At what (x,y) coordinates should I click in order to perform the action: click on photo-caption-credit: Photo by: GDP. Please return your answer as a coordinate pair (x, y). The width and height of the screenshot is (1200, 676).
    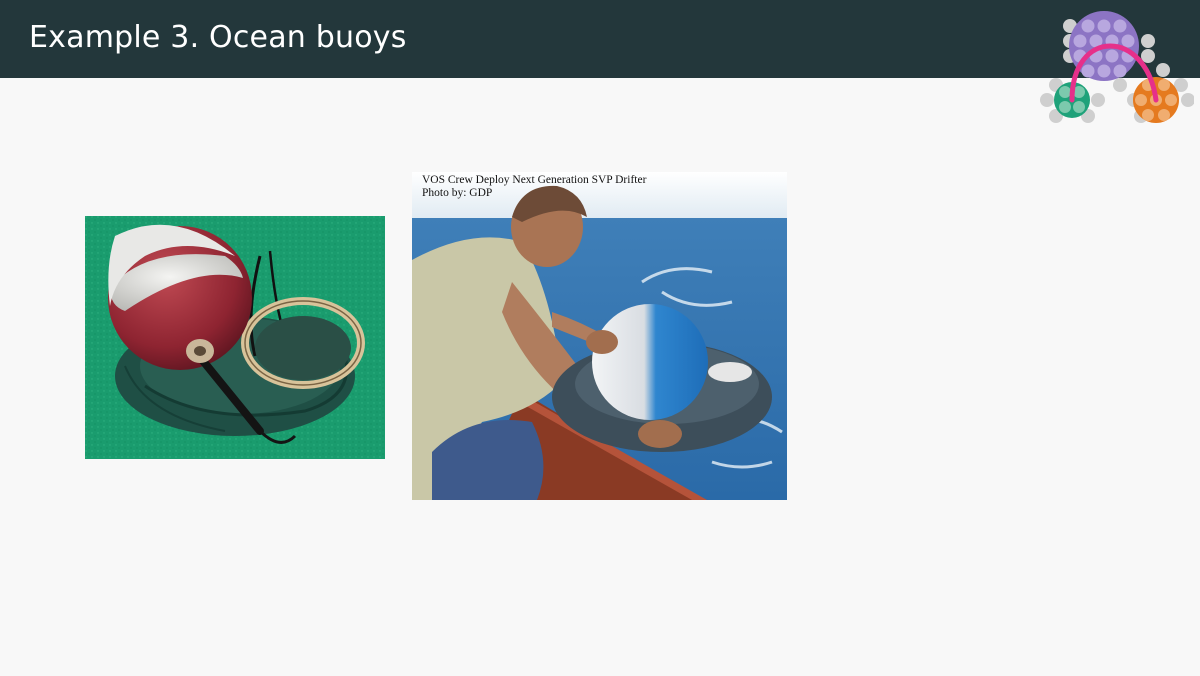
    Looking at the image, I should click on (457, 193).